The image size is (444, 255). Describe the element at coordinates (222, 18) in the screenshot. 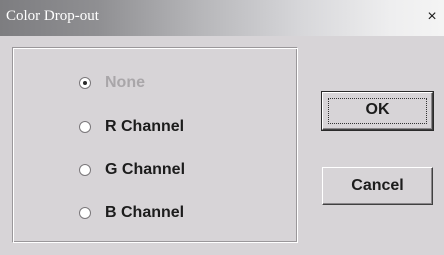

I see `title-bar: Color Drop-out ×` at that location.